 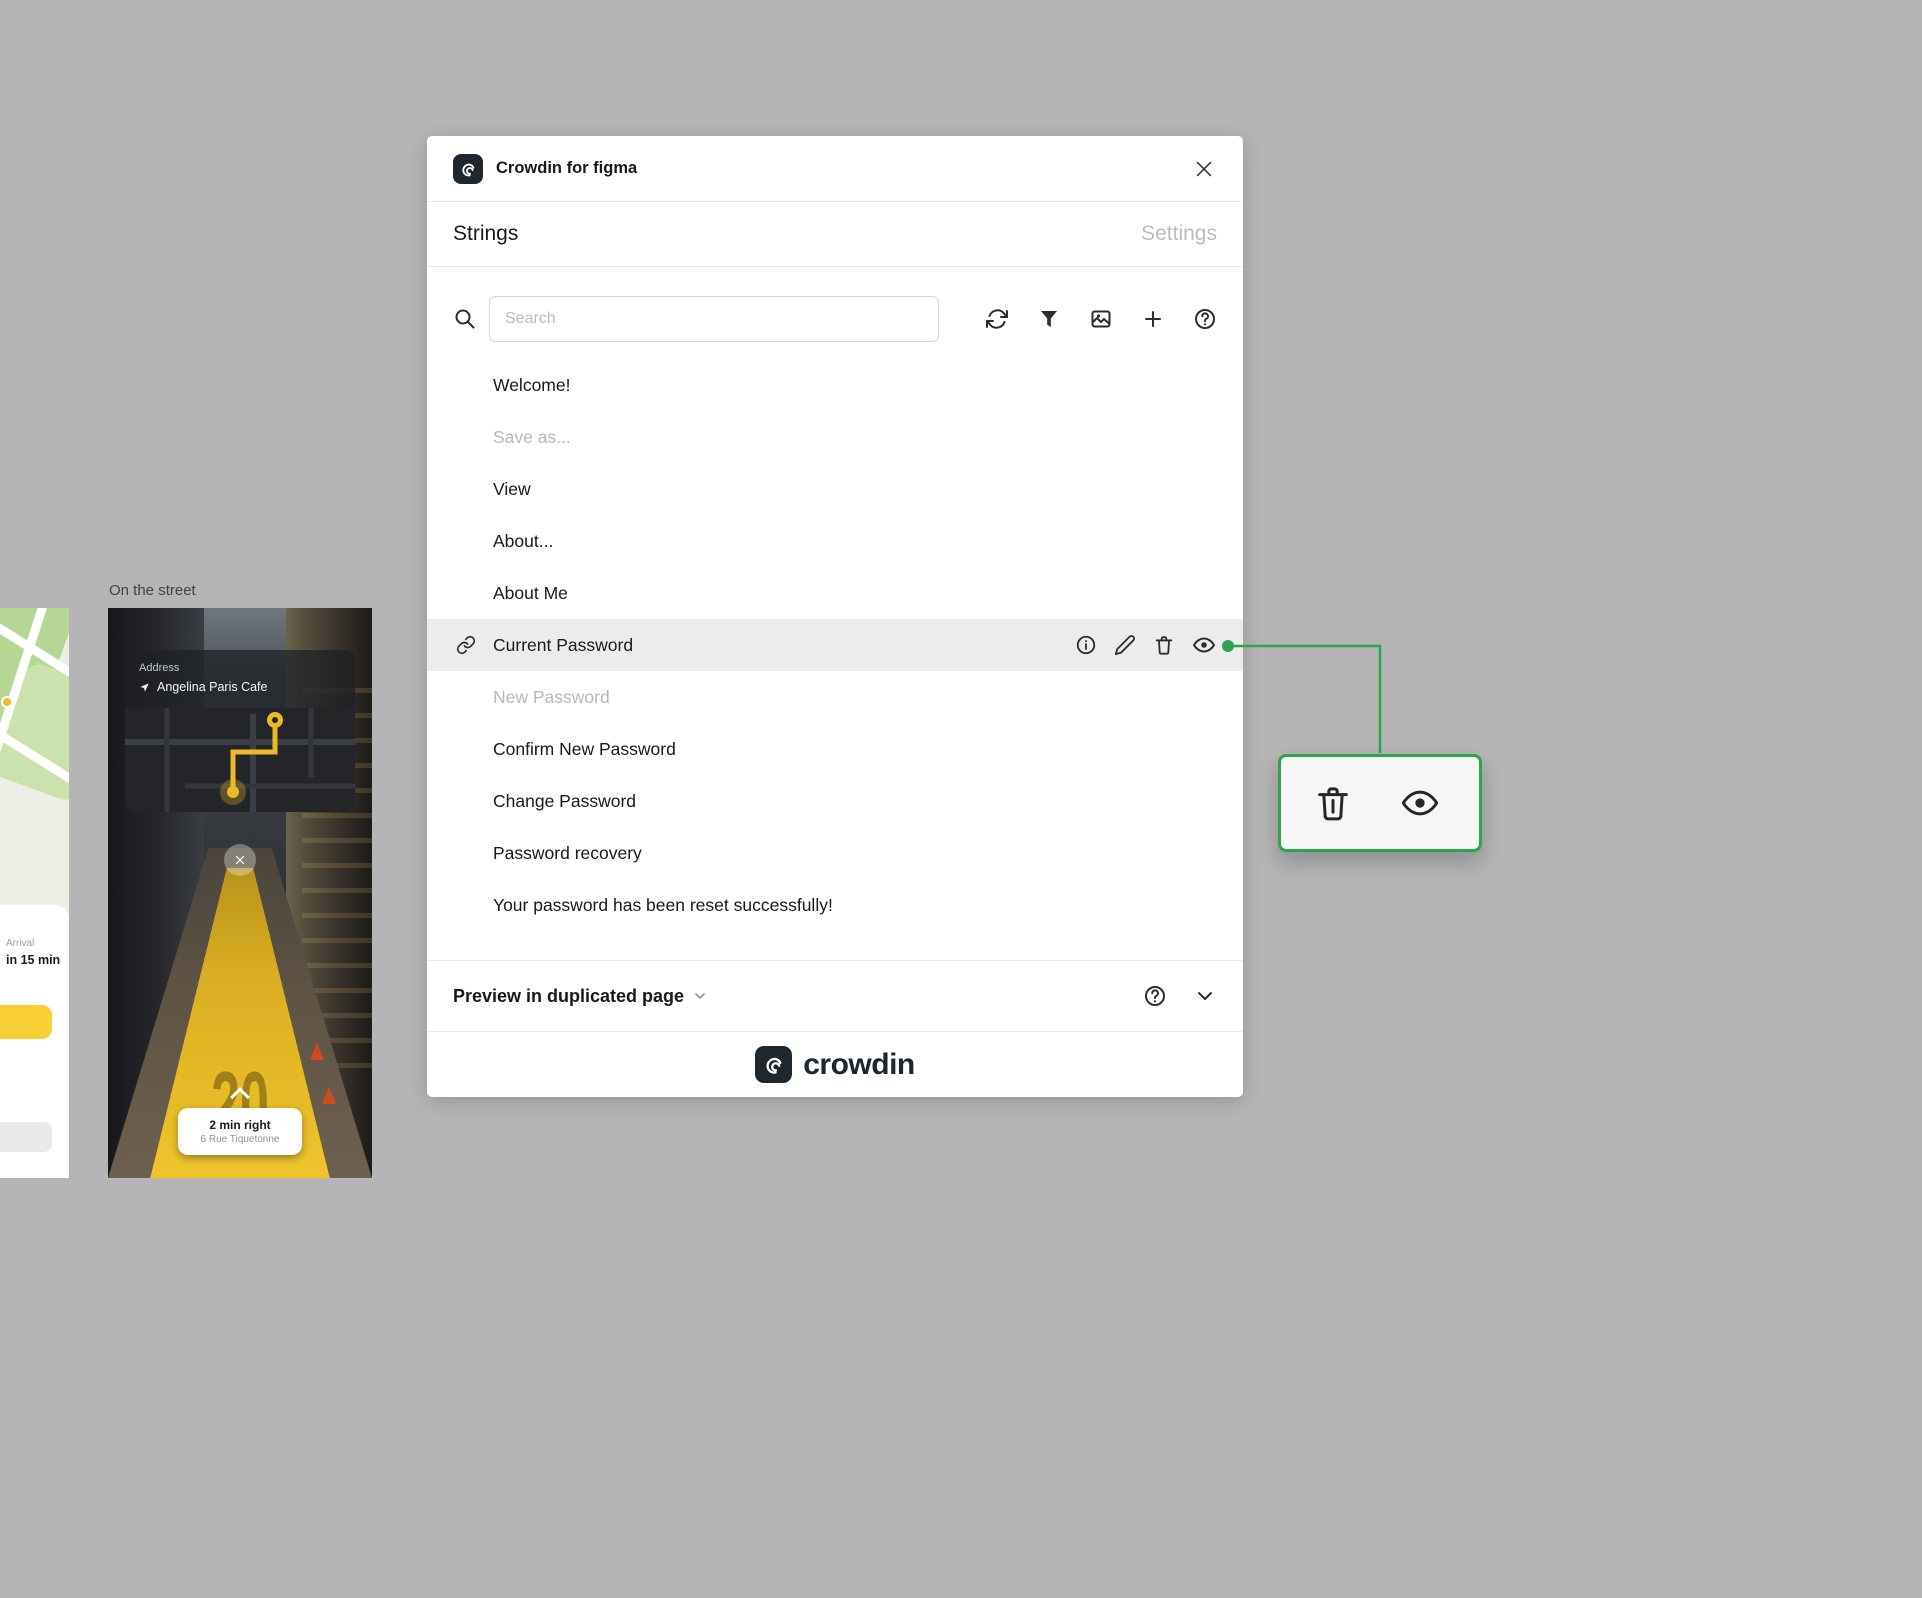 What do you see at coordinates (1125, 645) in the screenshot?
I see `edit-icon` at bounding box center [1125, 645].